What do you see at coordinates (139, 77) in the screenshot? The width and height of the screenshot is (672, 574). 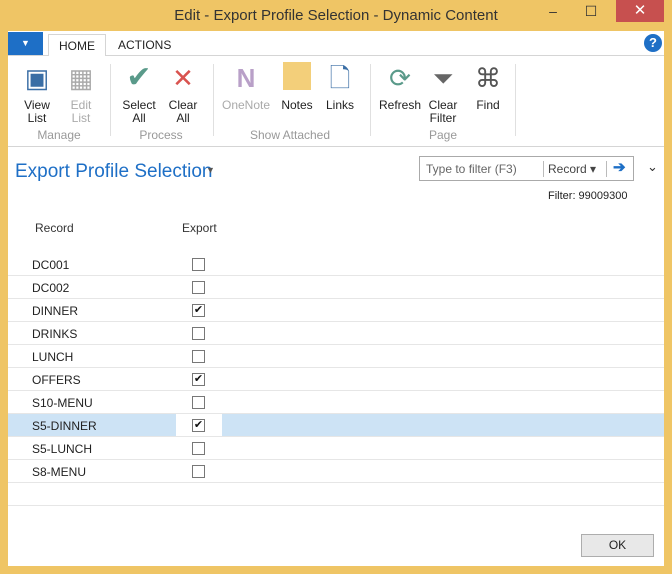 I see `checkmark-icon: ✔` at bounding box center [139, 77].